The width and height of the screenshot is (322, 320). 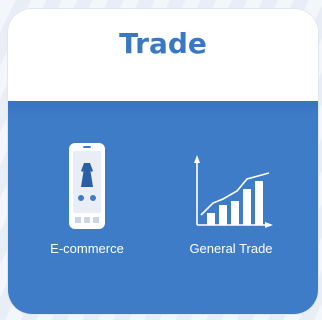 I want to click on general-trade-label: General Trade, so click(x=231, y=248).